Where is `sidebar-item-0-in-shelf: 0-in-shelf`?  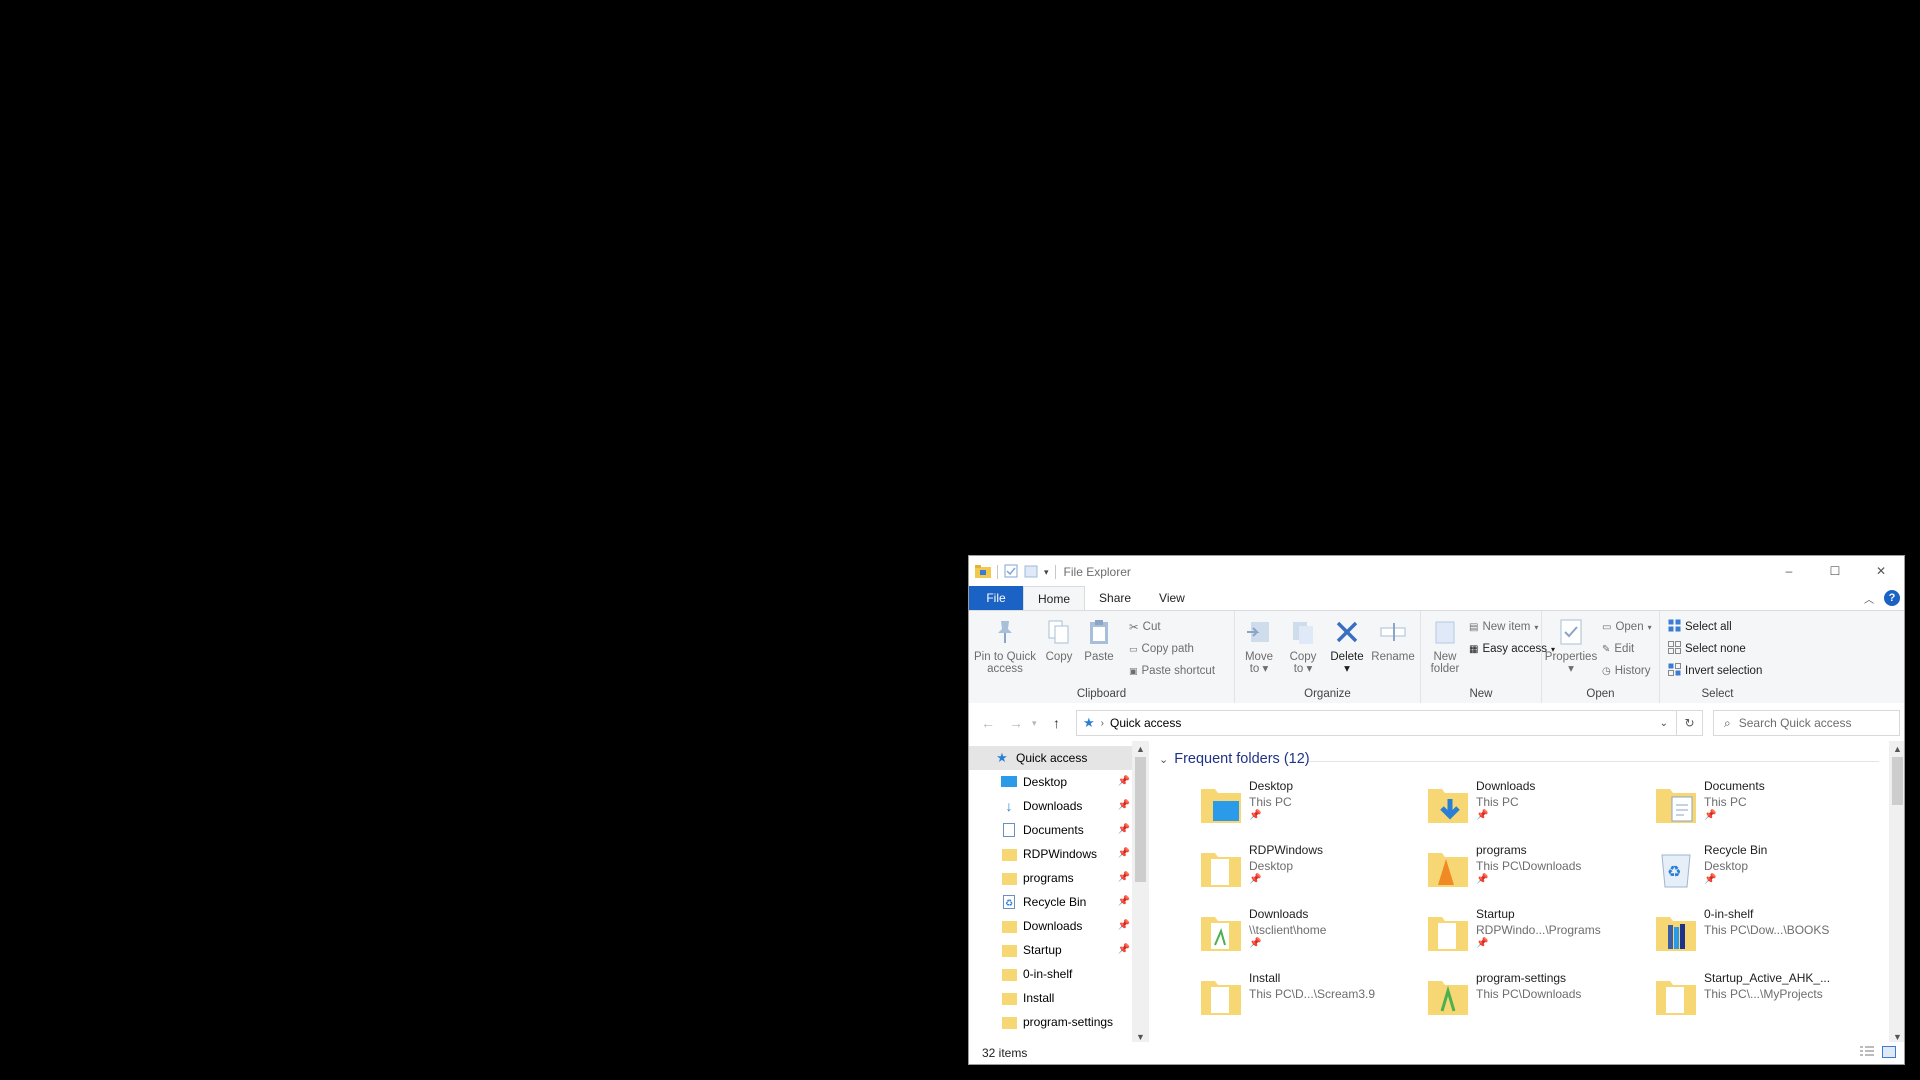
sidebar-item-0-in-shelf: 0-in-shelf is located at coordinates (1050, 974).